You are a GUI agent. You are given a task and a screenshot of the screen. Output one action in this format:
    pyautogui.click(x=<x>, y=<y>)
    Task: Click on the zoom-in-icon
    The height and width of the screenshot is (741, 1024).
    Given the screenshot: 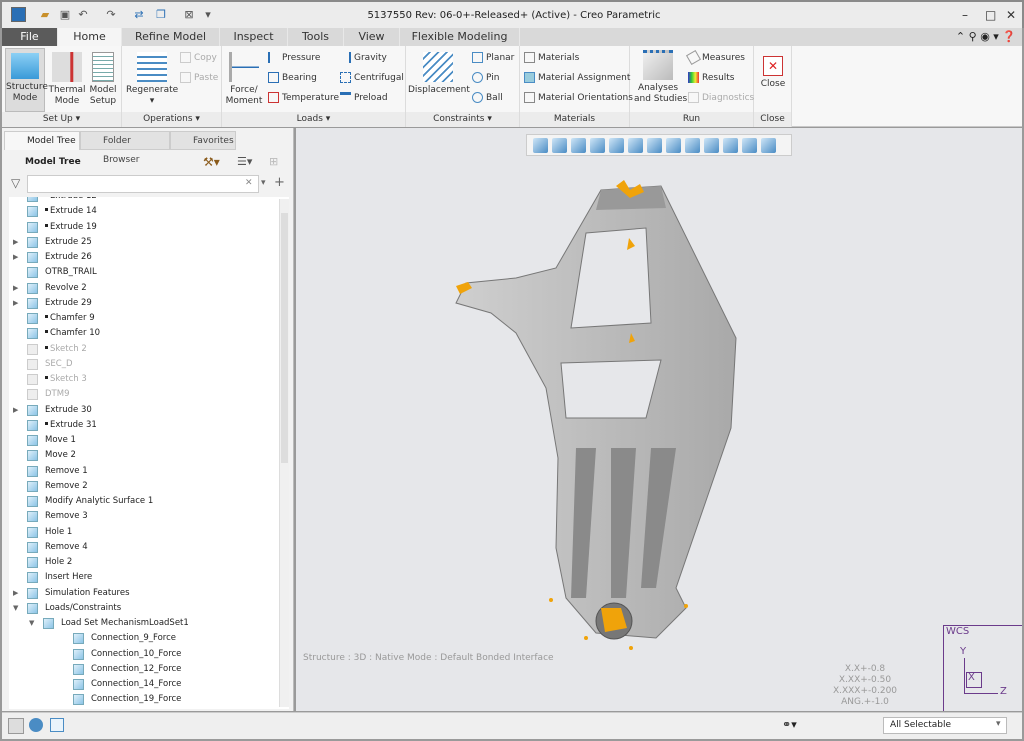 What is the action you would take?
    pyautogui.click(x=559, y=145)
    